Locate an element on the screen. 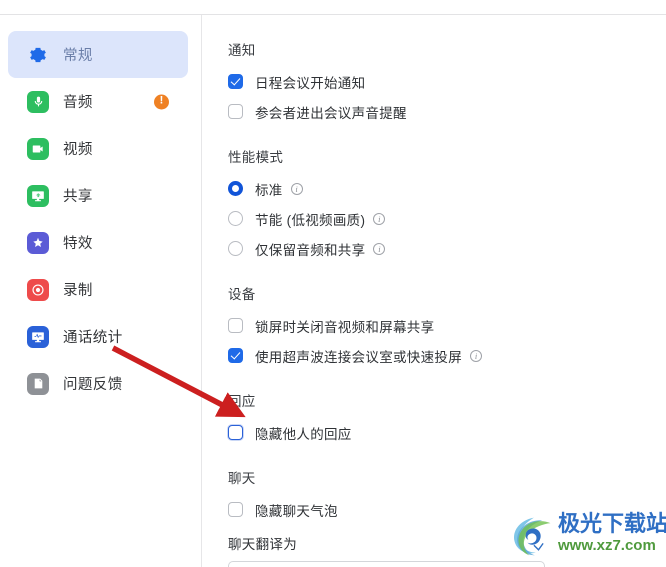 This screenshot has width=666, height=567. section-chat: 聊天 隐藏聊天气泡 聊天翻译为 简体中文 is located at coordinates (447, 517).